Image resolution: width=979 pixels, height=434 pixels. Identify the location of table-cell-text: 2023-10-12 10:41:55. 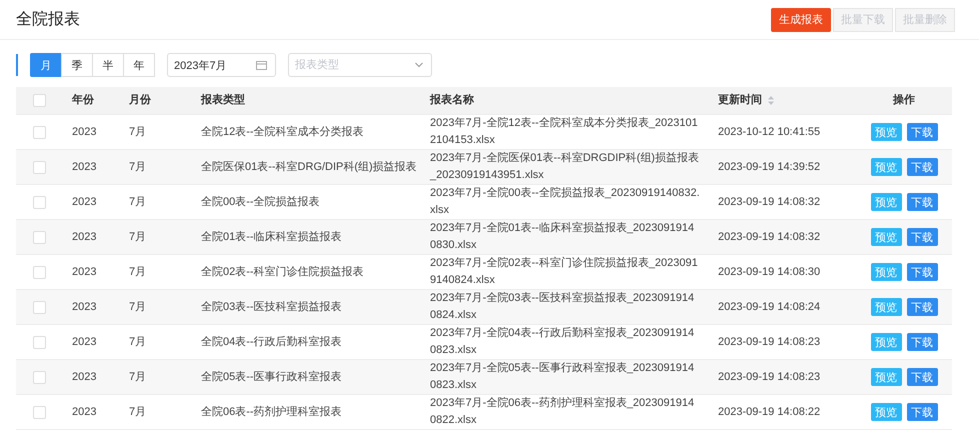
(769, 132).